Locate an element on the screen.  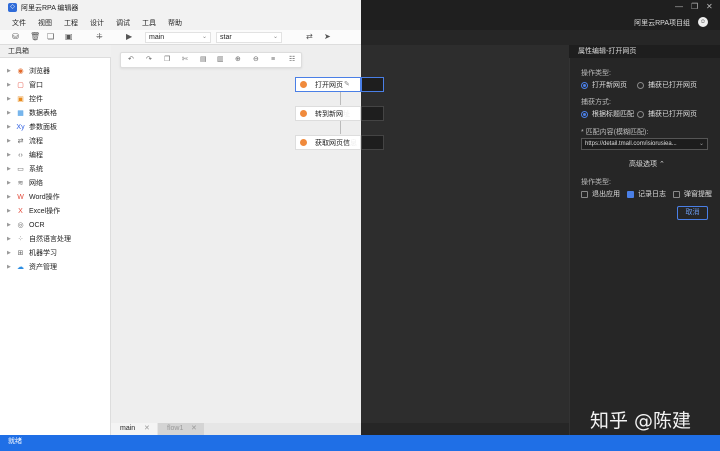
flow-node-goto-url: 转到新网址 is located at coordinates (339, 113).